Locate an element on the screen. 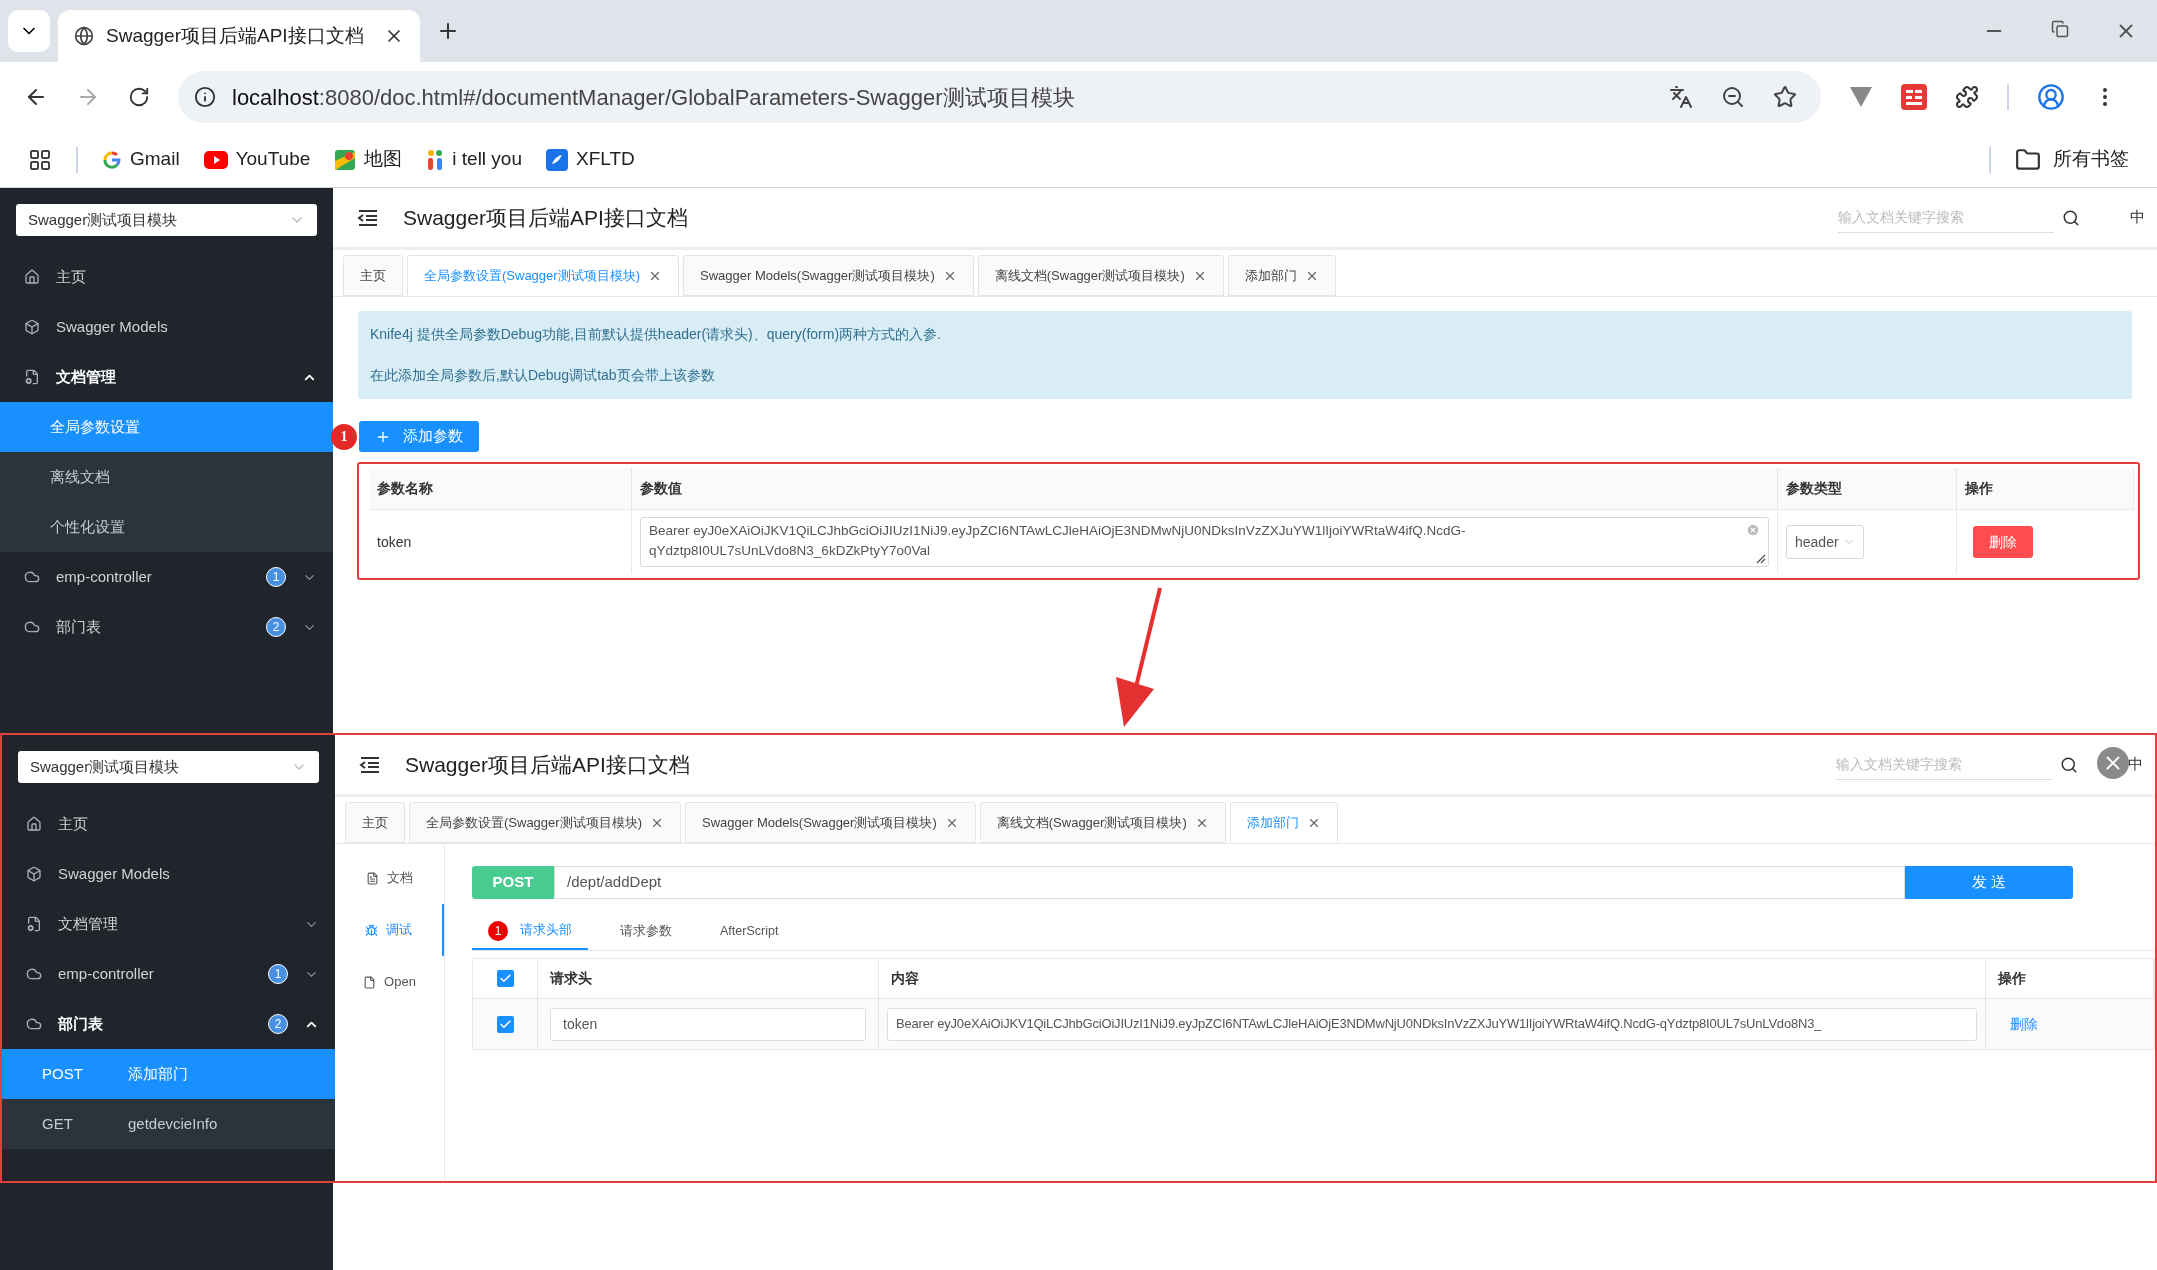  zoom-out-icon is located at coordinates (1733, 97).